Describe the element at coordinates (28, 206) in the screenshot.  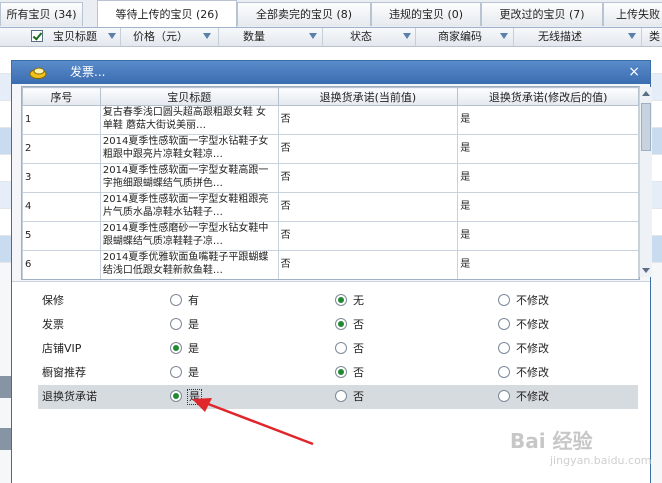
I see `row-index: 4` at that location.